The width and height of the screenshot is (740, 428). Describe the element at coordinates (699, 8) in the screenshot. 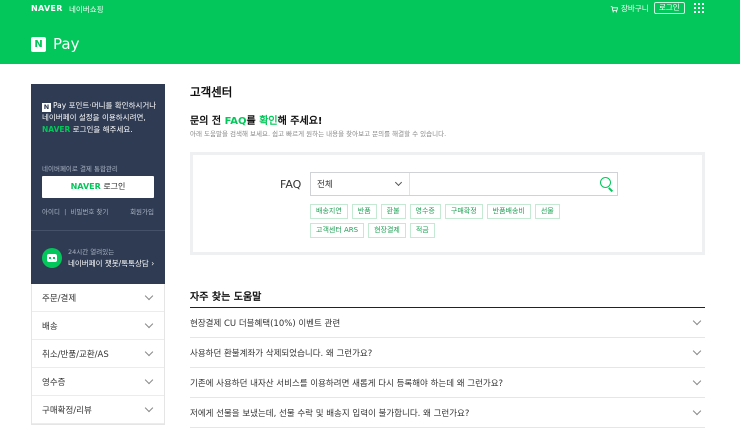

I see `apps-grid-icon` at that location.